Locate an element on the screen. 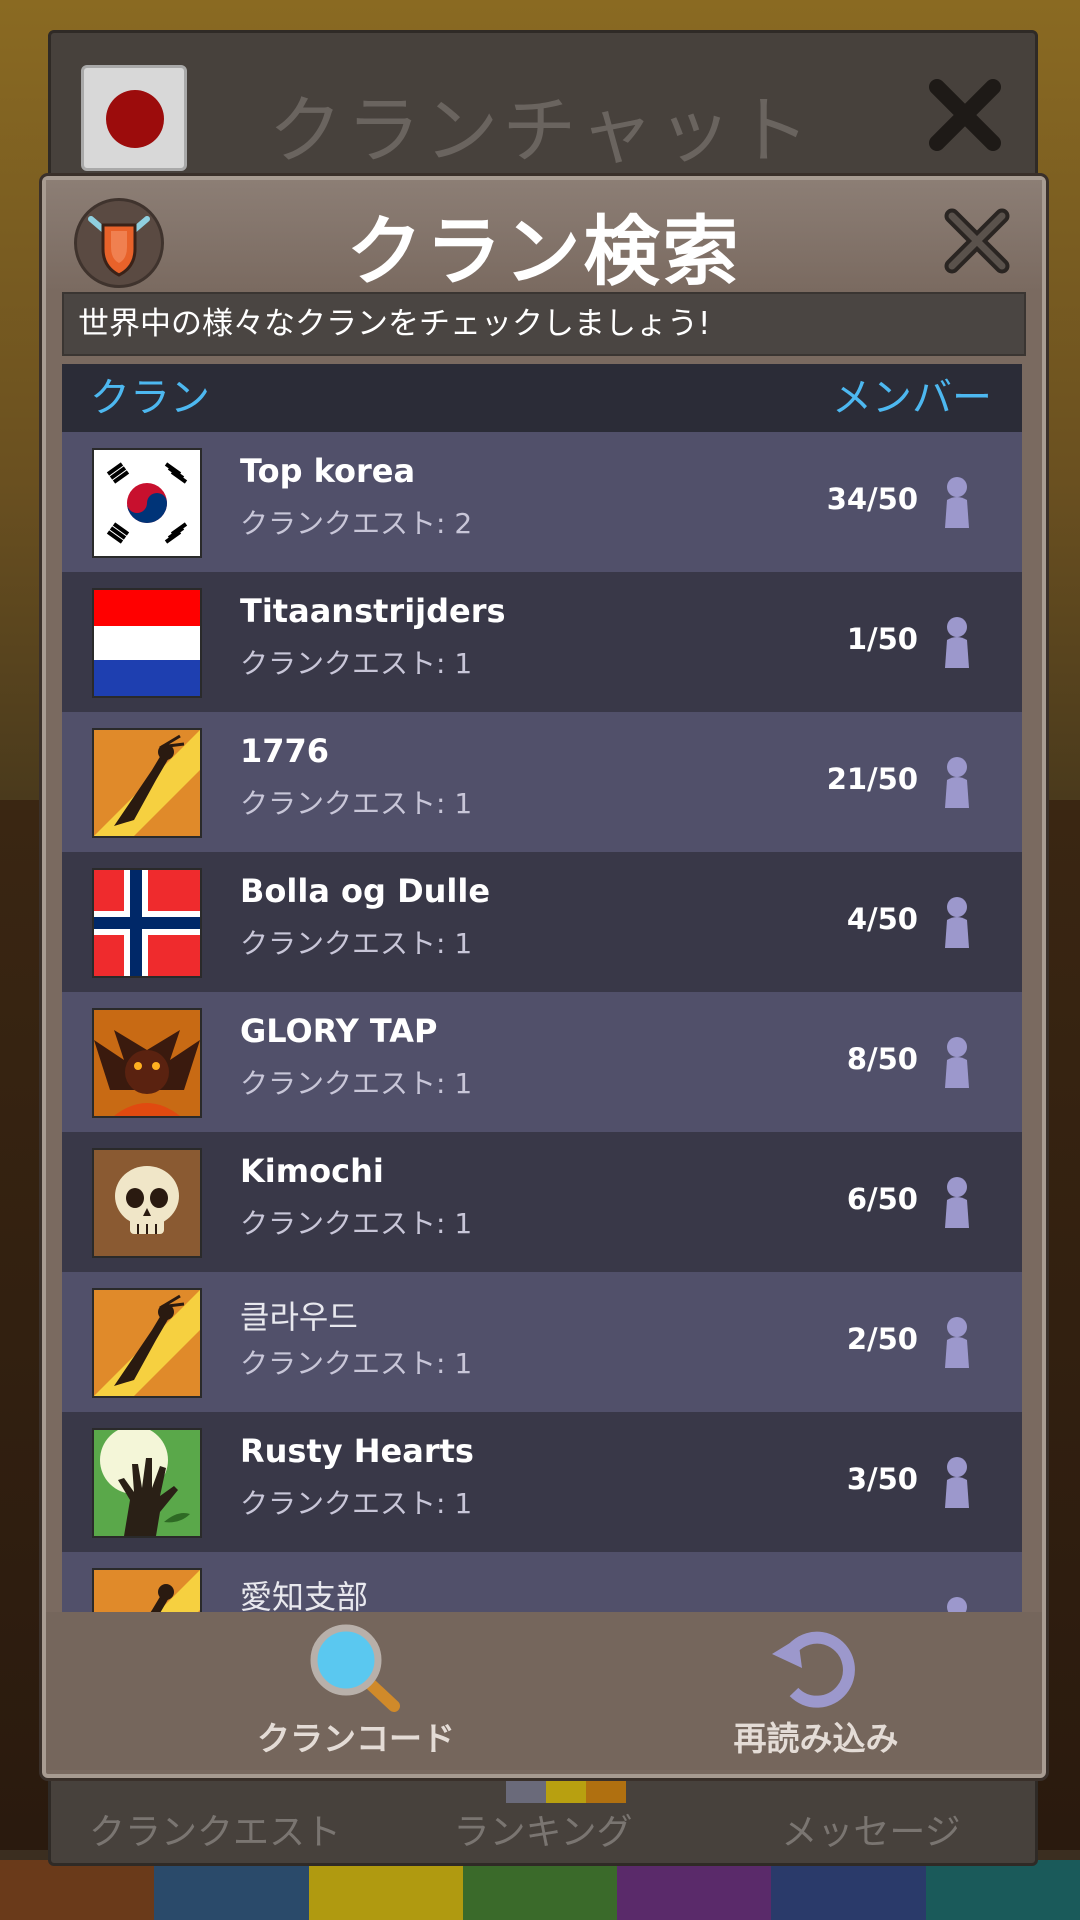  chat-tabs: クランクエスト ランキング メッセージ is located at coordinates (543, 1833).